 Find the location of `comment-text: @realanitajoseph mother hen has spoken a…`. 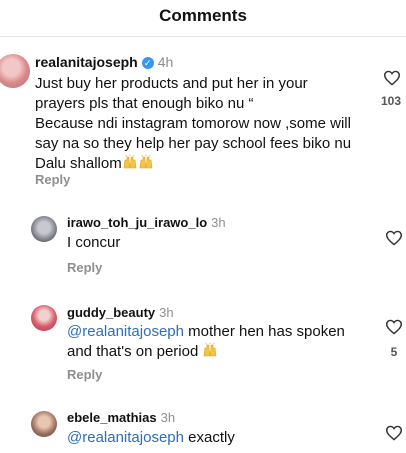

comment-text: @realanitajoseph mother hen has spoken a… is located at coordinates (206, 342).